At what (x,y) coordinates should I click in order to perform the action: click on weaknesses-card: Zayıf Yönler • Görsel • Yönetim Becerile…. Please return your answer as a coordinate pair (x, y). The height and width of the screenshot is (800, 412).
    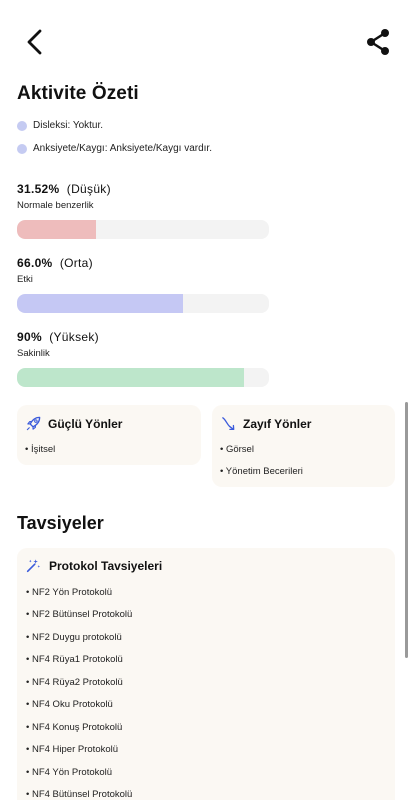
    Looking at the image, I should click on (303, 446).